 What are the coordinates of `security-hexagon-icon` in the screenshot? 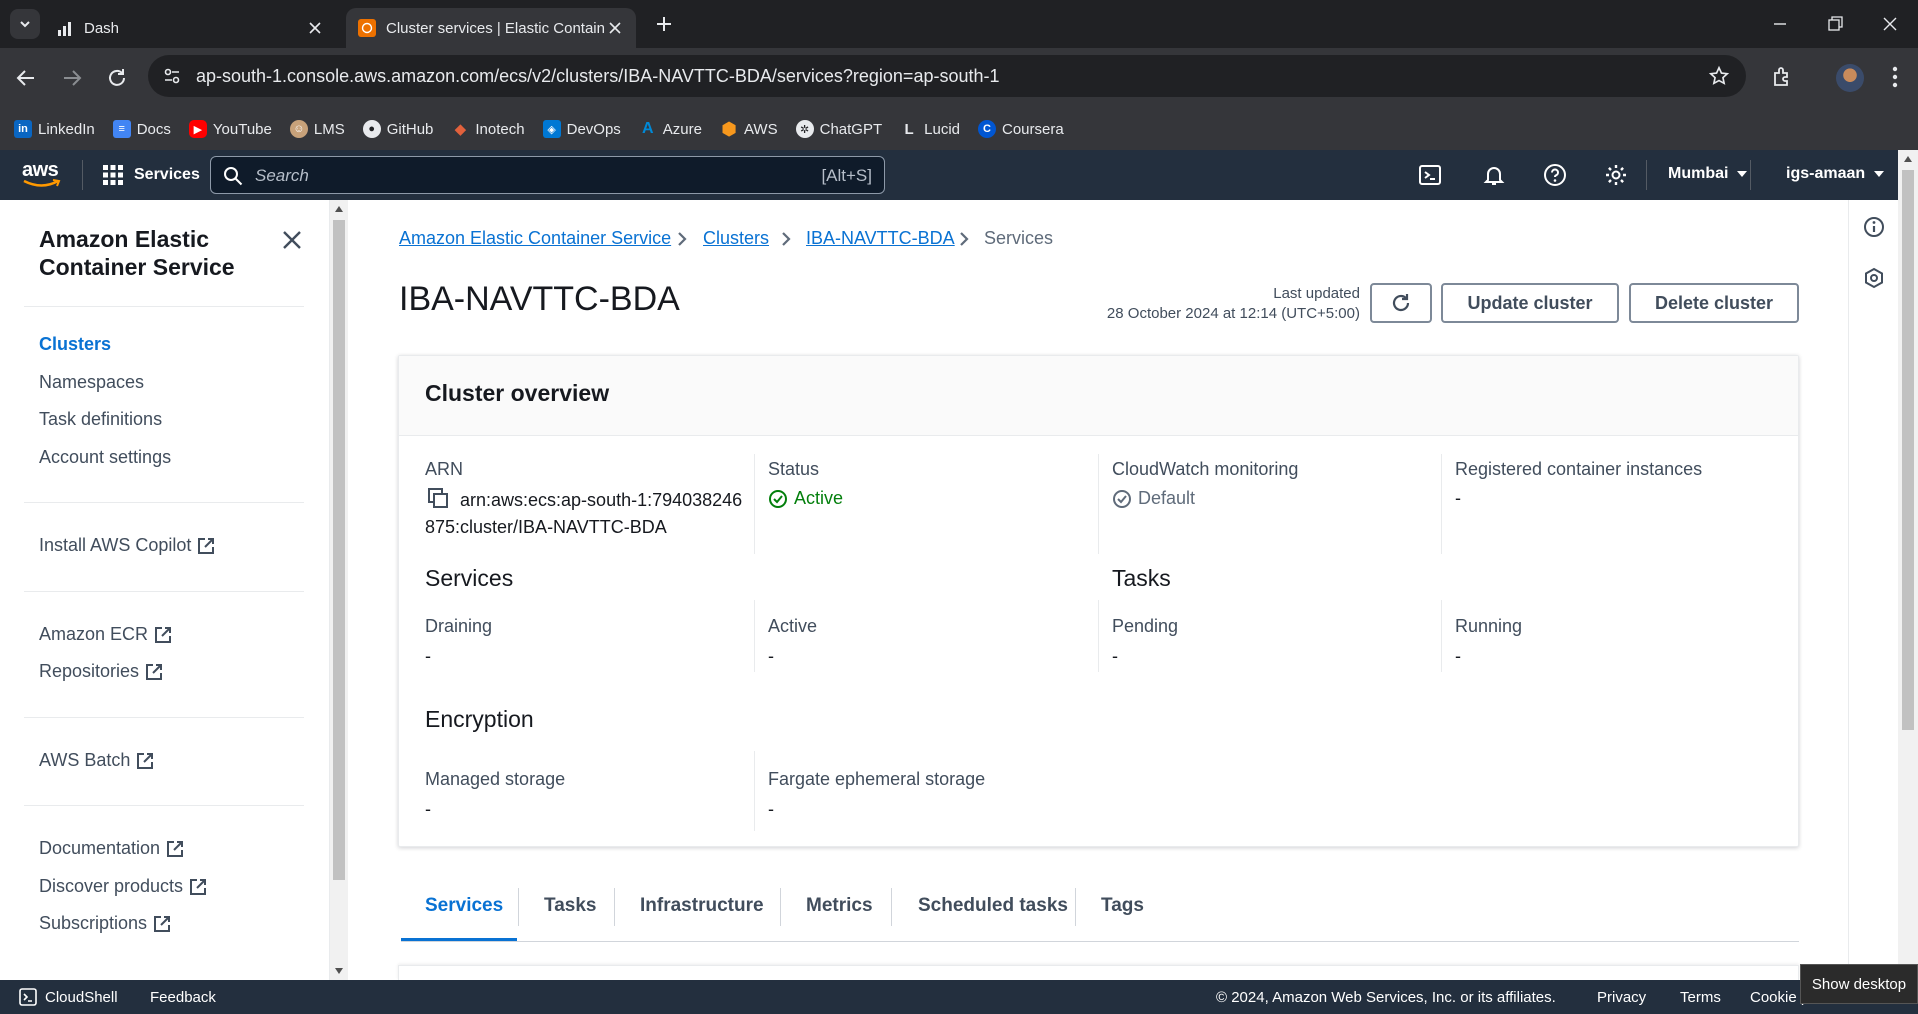 It's located at (1874, 278).